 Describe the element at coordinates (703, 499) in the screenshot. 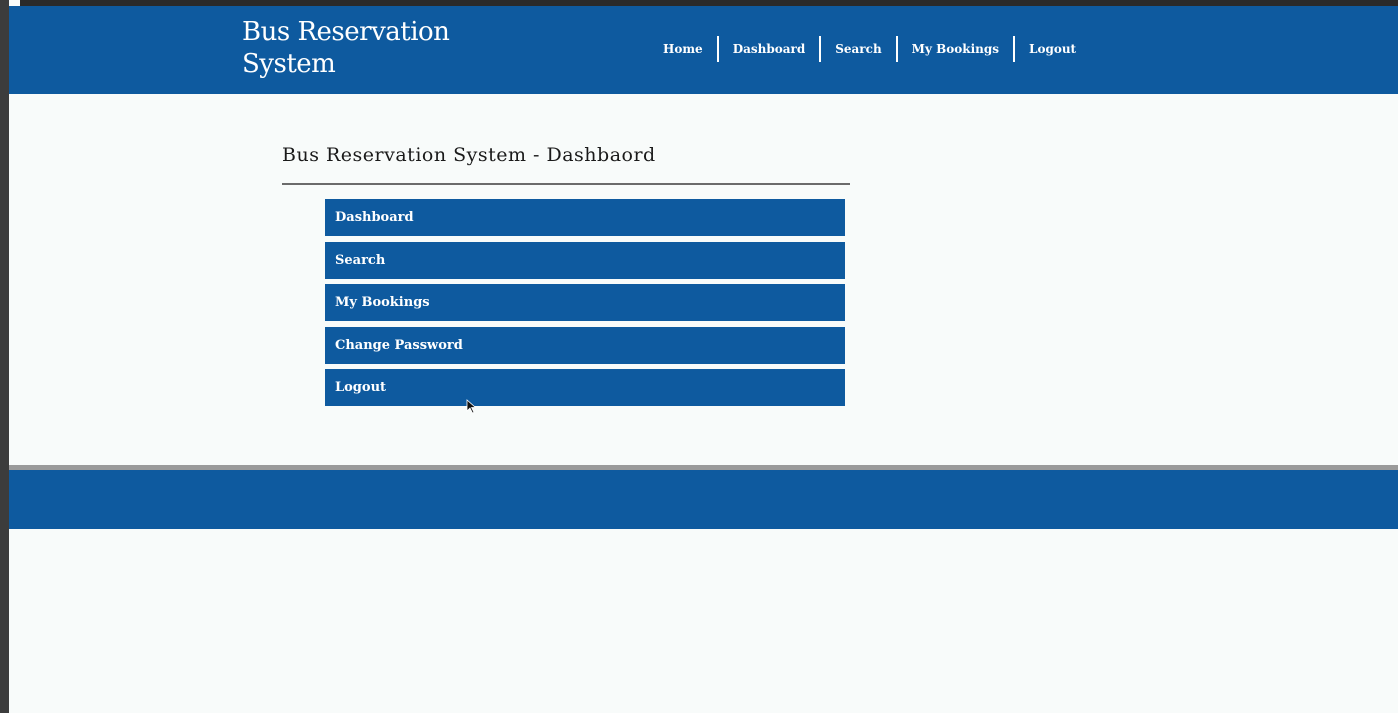

I see `site-footer` at that location.